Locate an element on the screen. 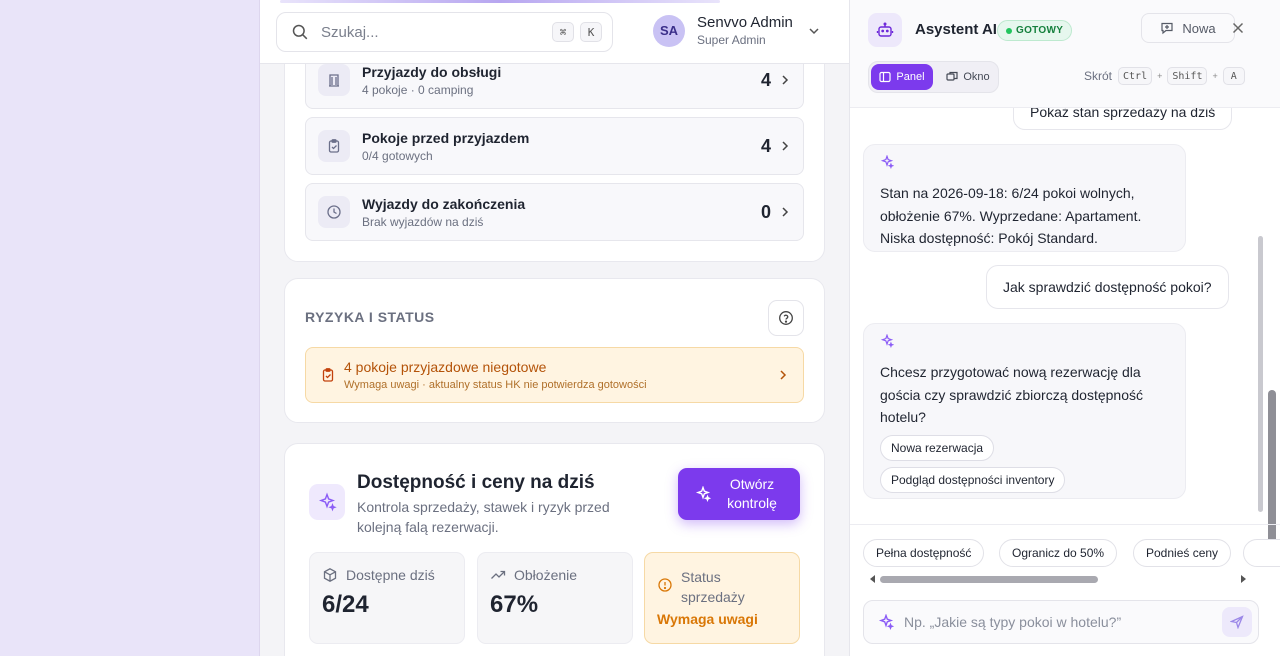  quick-action-more is located at coordinates (1261, 553).